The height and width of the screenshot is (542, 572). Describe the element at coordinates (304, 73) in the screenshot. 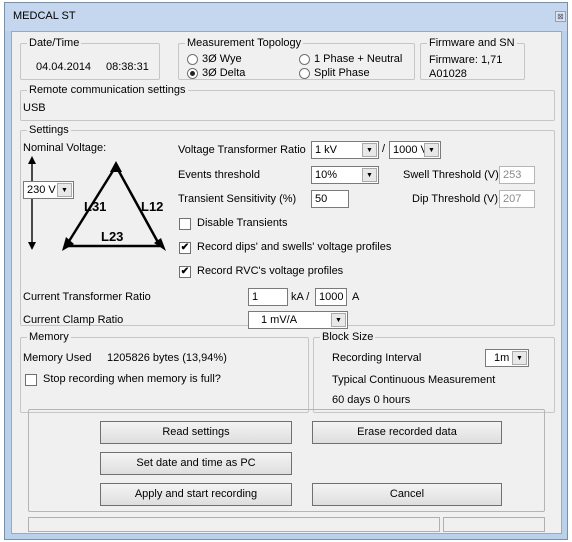

I see `topology-radio-split` at that location.